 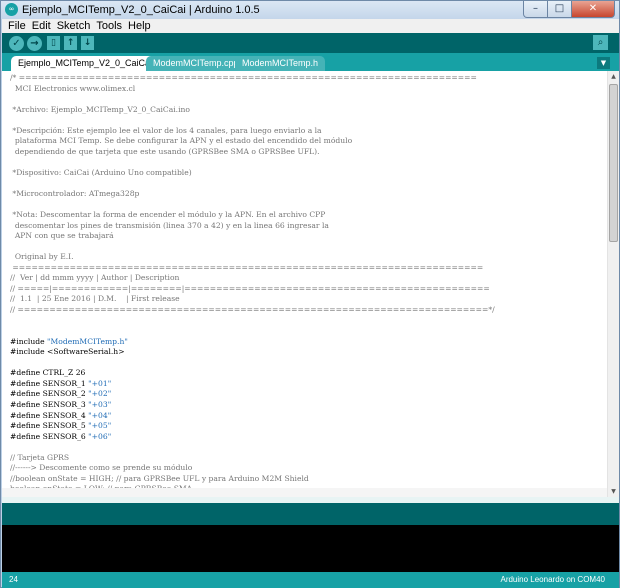 I want to click on code-string-literal: "+05", so click(x=100, y=426).